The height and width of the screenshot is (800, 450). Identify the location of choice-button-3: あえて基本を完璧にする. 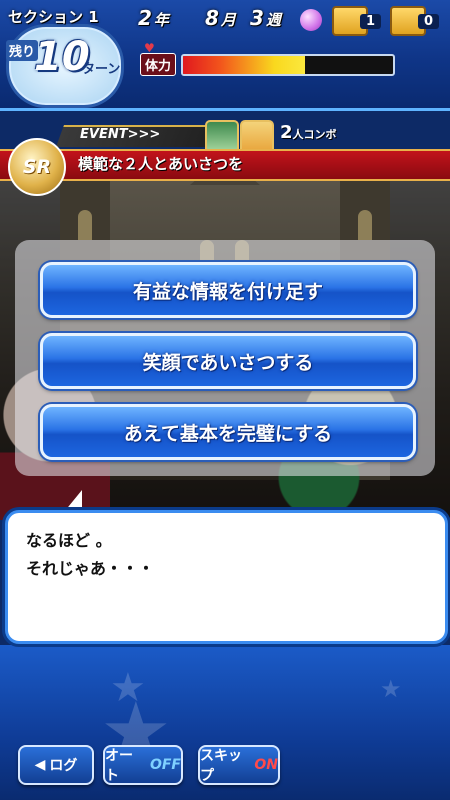
(228, 432).